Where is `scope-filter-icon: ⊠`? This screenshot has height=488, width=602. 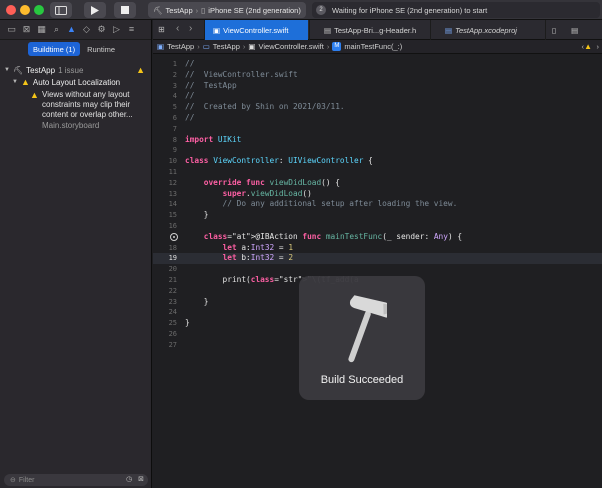 scope-filter-icon: ⊠ is located at coordinates (141, 480).